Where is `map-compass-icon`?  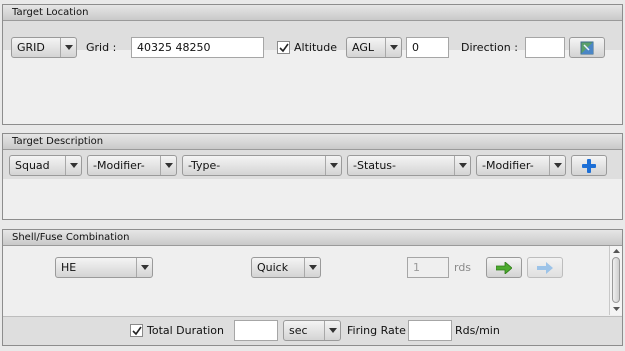
map-compass-icon is located at coordinates (587, 47).